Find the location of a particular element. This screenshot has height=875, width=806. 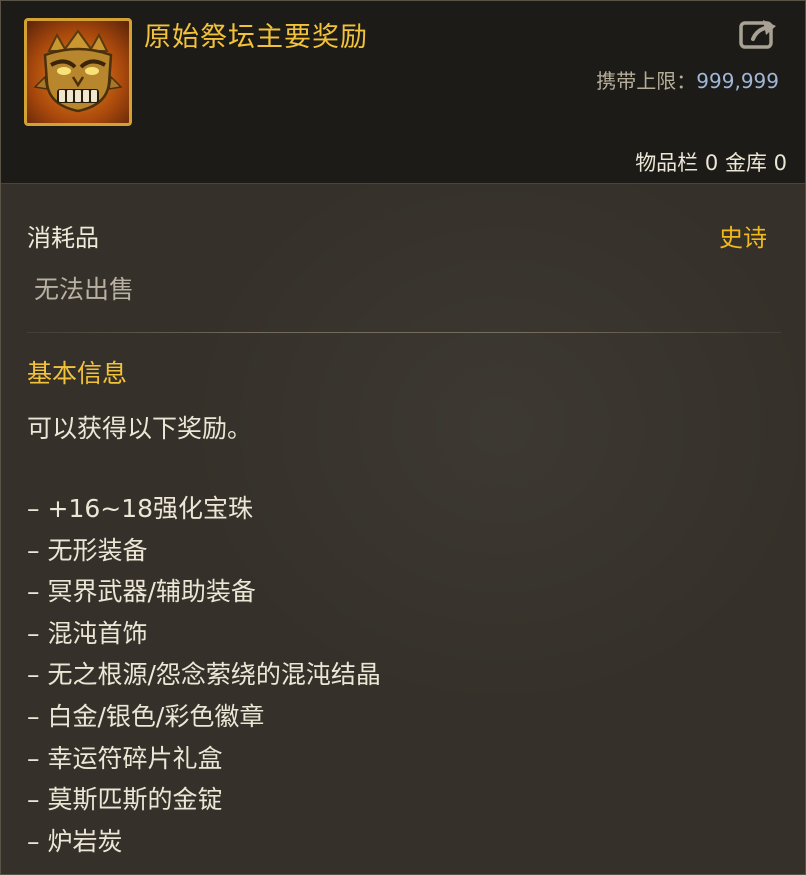

item-category: 消耗品 is located at coordinates (63, 238).